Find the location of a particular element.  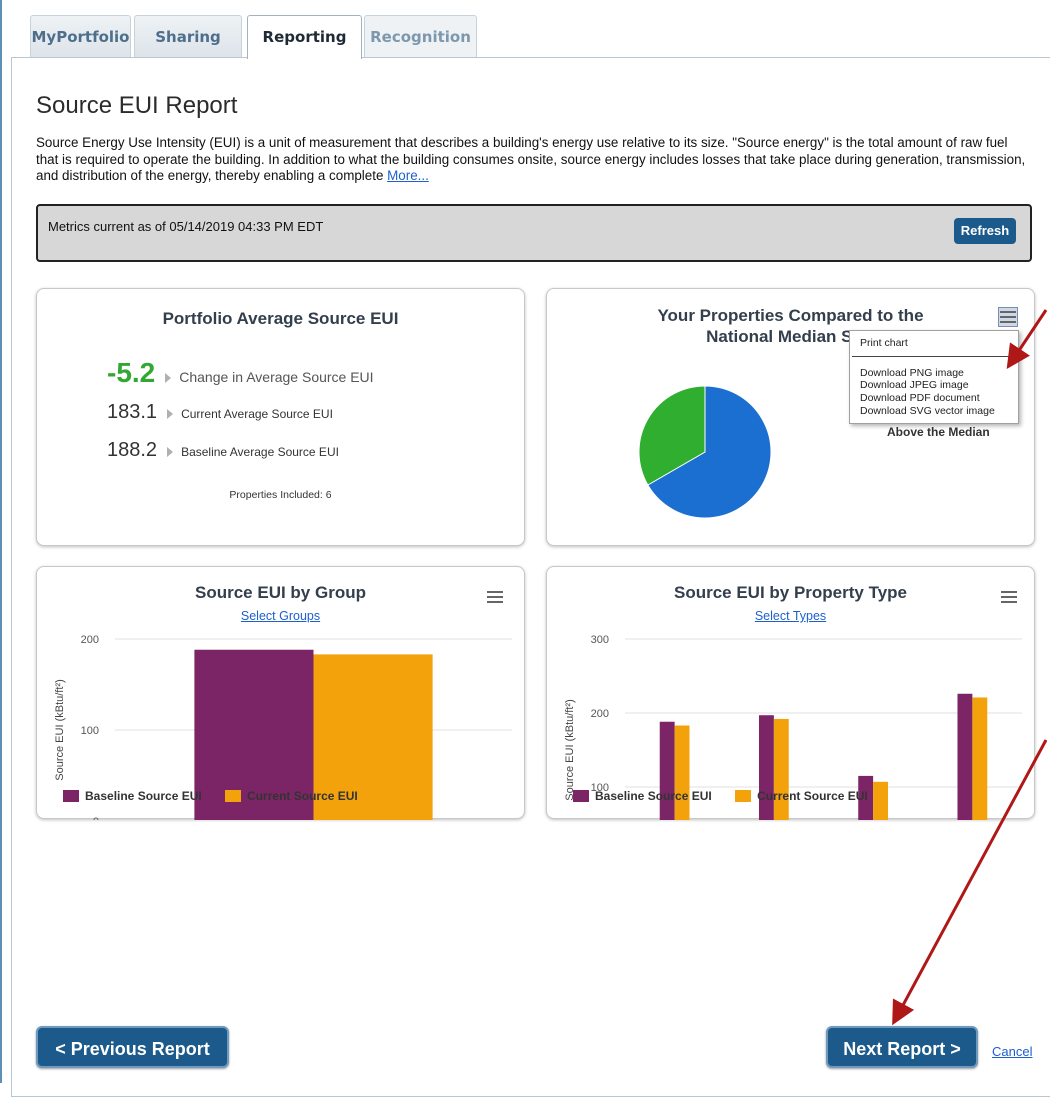

frame-left-border is located at coordinates (1, 541).